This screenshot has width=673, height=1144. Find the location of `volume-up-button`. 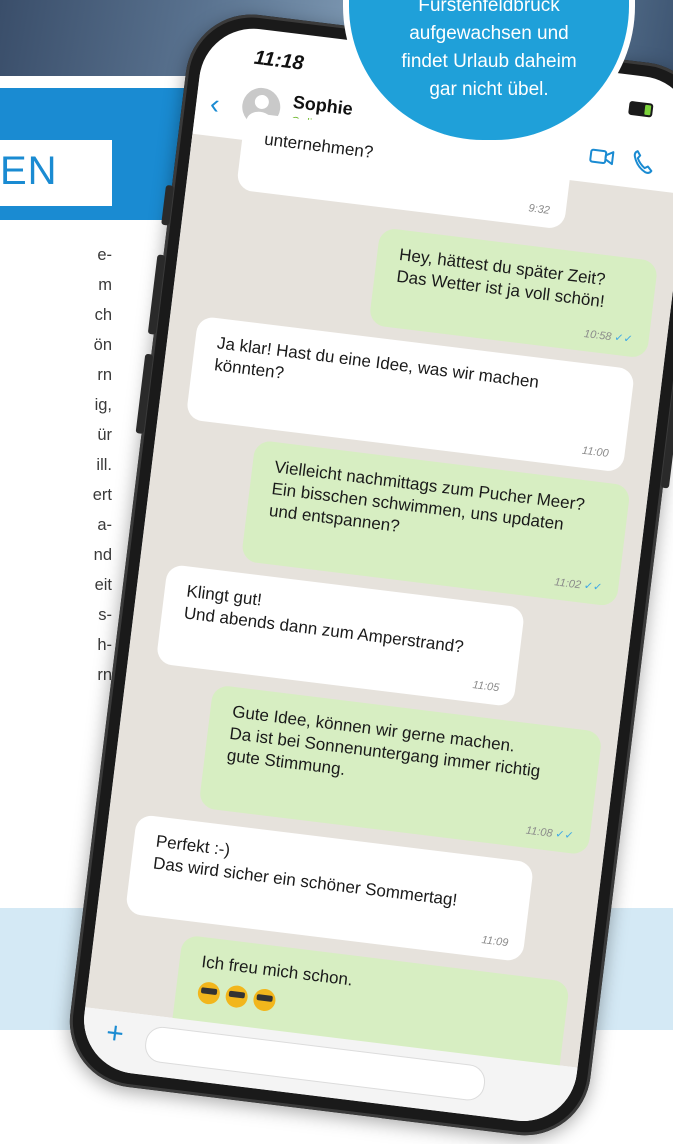

volume-up-button is located at coordinates (156, 294).